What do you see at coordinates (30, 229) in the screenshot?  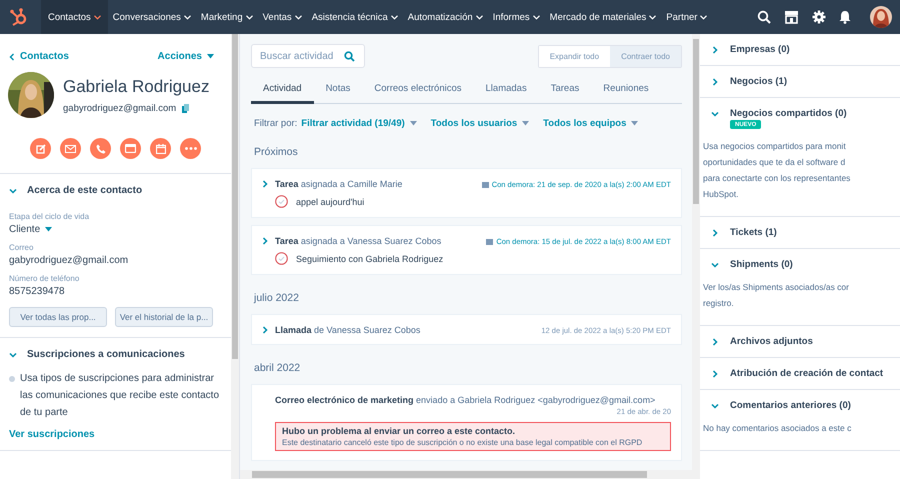 I see `lifecycle-dropdown: Cliente` at bounding box center [30, 229].